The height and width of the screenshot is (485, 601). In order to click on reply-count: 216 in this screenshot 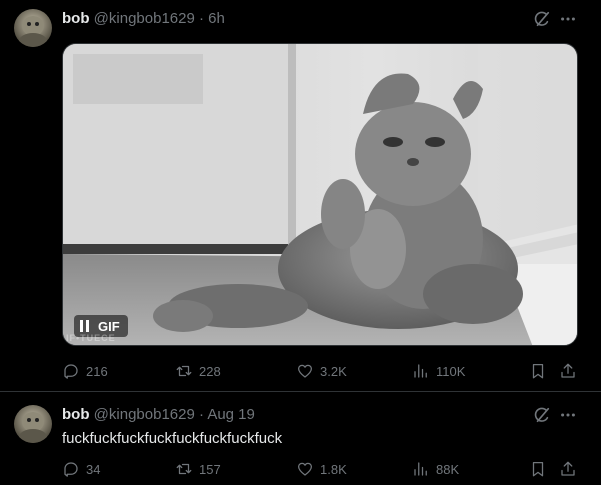, I will do `click(97, 371)`.